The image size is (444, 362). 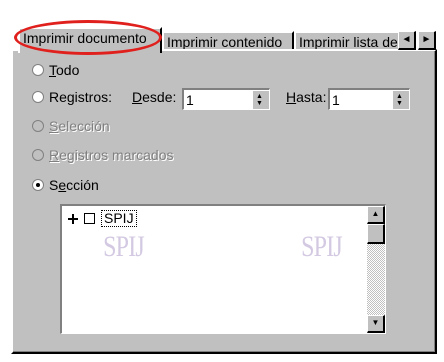 I want to click on desde-label: Desde:, so click(x=154, y=97).